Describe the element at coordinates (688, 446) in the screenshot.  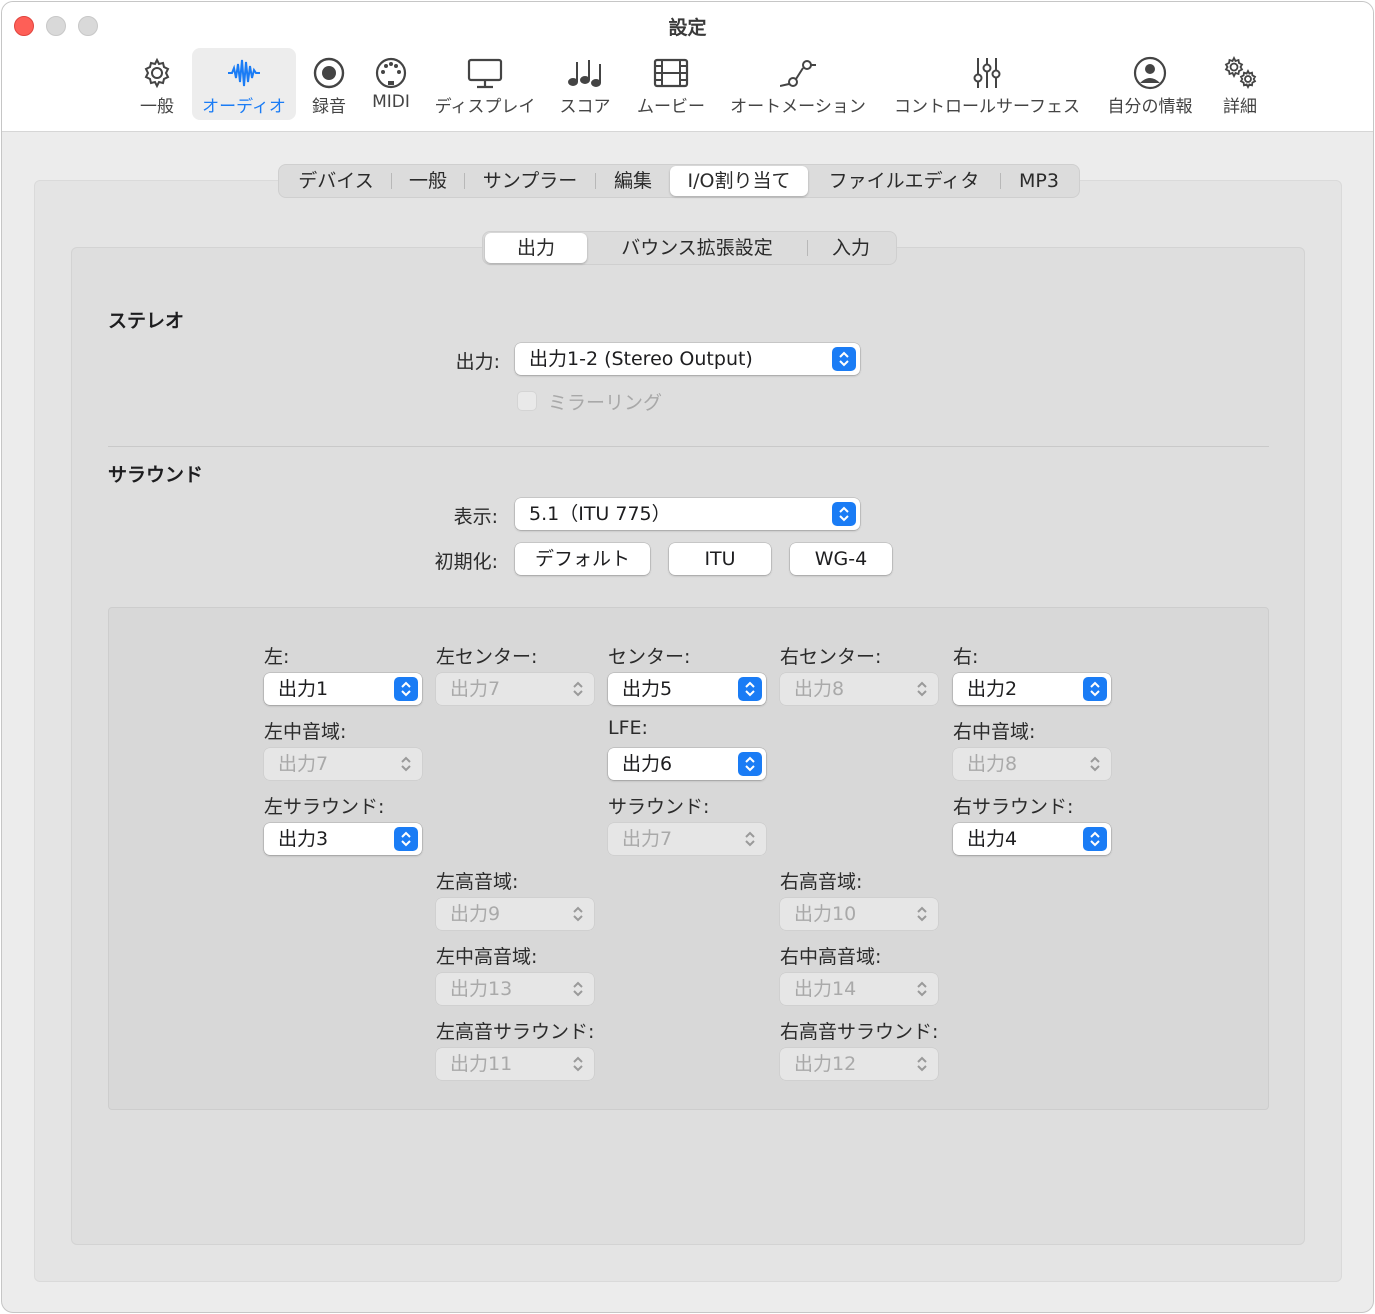
I see `section-divider` at that location.